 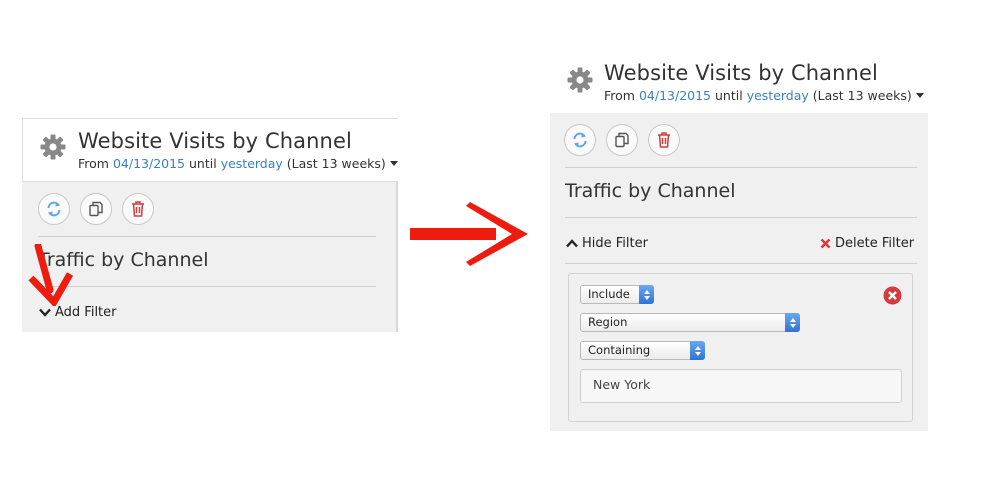 I want to click on operator-select: Containing, so click(x=642, y=350).